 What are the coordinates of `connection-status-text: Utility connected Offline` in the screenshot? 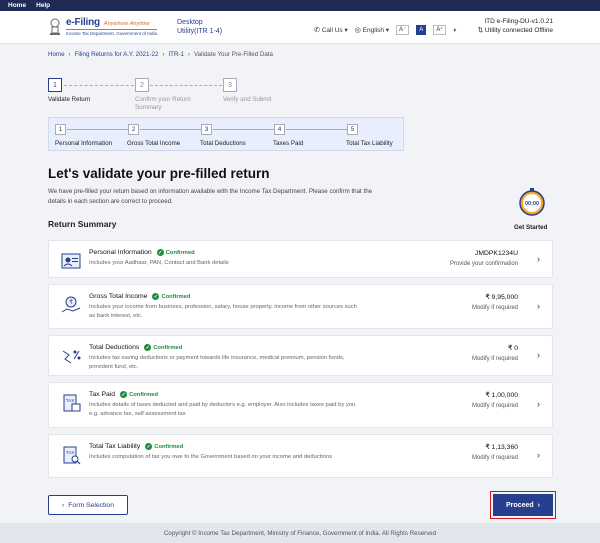 It's located at (518, 30).